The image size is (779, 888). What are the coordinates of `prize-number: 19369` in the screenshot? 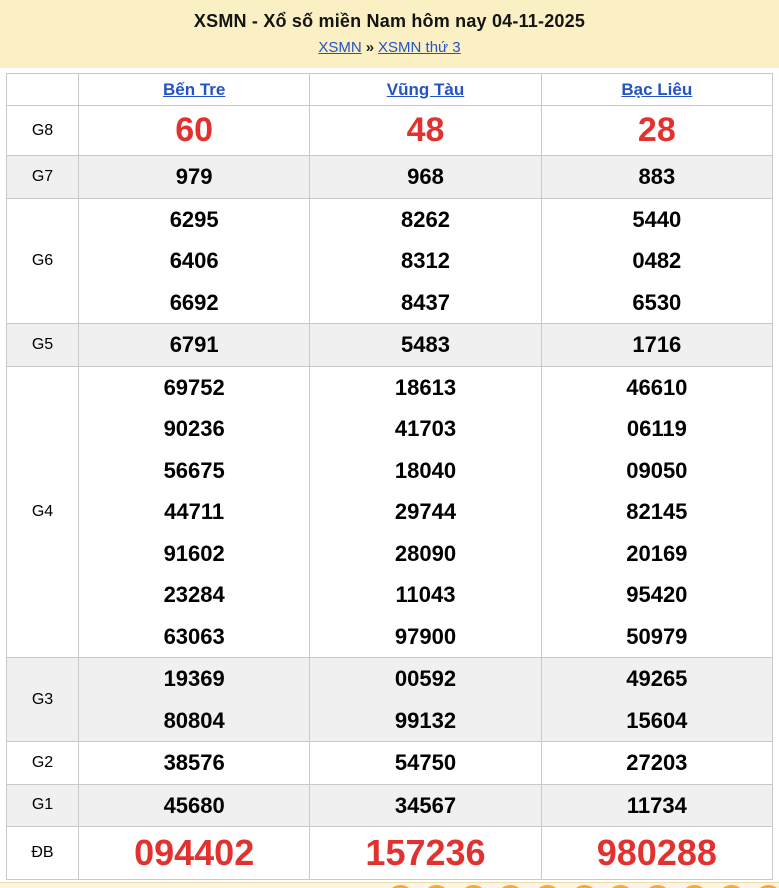 It's located at (194, 679).